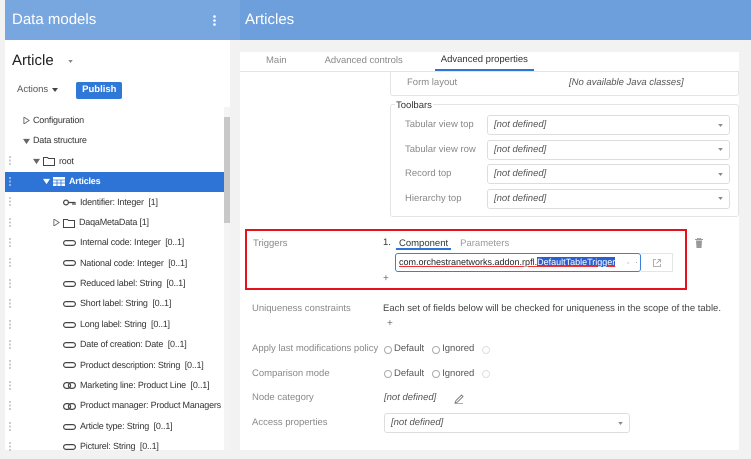 Image resolution: width=751 pixels, height=459 pixels. I want to click on tree-item-label: Articles, so click(84, 181).